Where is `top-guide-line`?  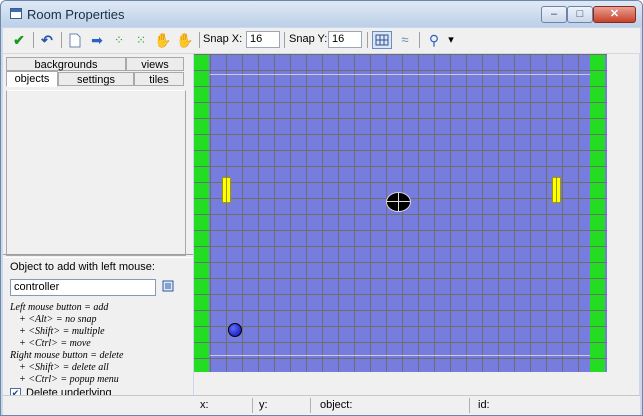 top-guide-line is located at coordinates (400, 74).